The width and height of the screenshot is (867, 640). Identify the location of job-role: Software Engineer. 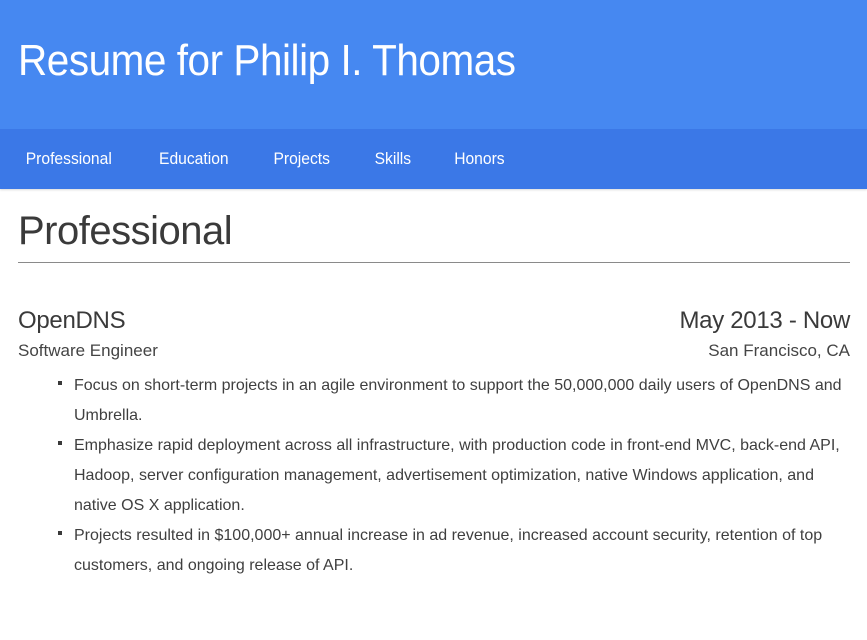
(88, 350).